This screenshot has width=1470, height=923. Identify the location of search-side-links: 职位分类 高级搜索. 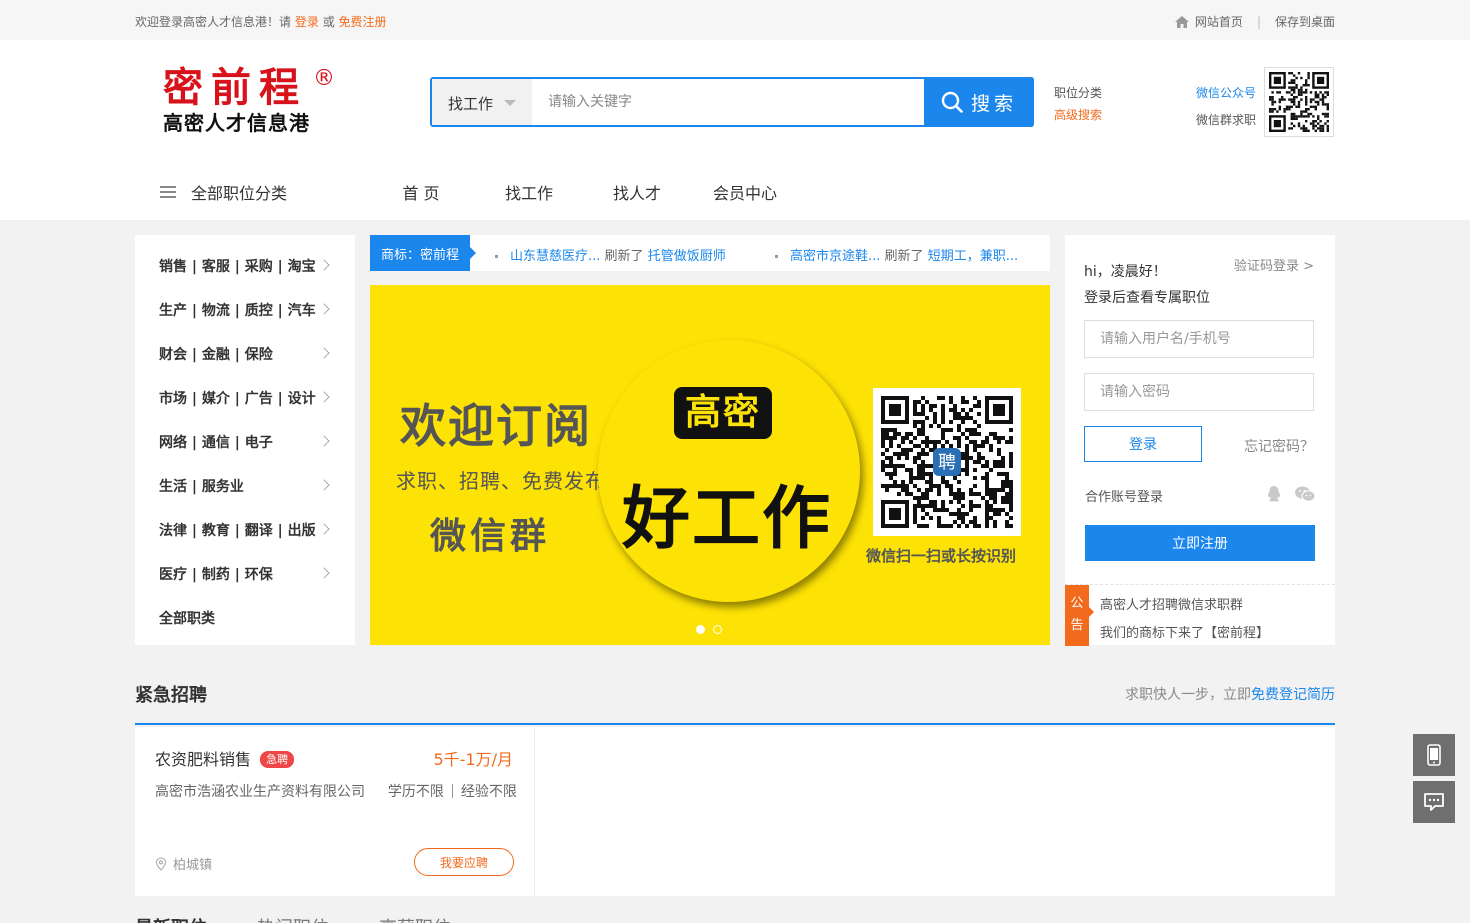
(1078, 104).